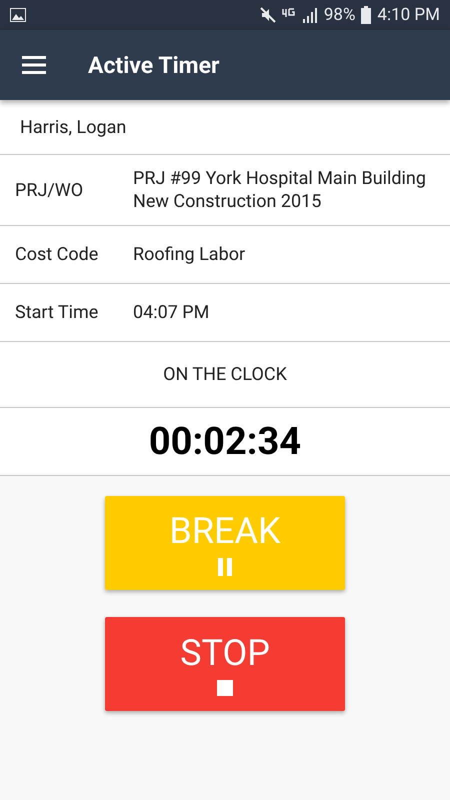 The image size is (450, 800). What do you see at coordinates (268, 15) in the screenshot?
I see `mute-icon` at bounding box center [268, 15].